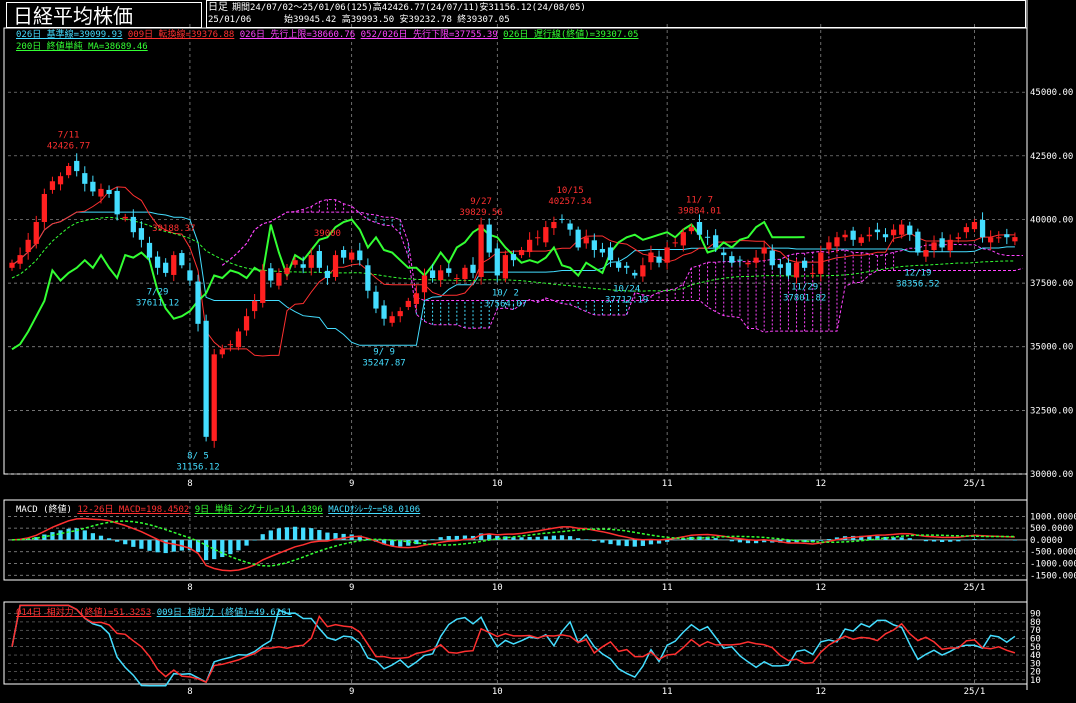 This screenshot has height=703, width=1076. Describe the element at coordinates (667, 484) in the screenshot. I see `month-label-price: 11` at that location.